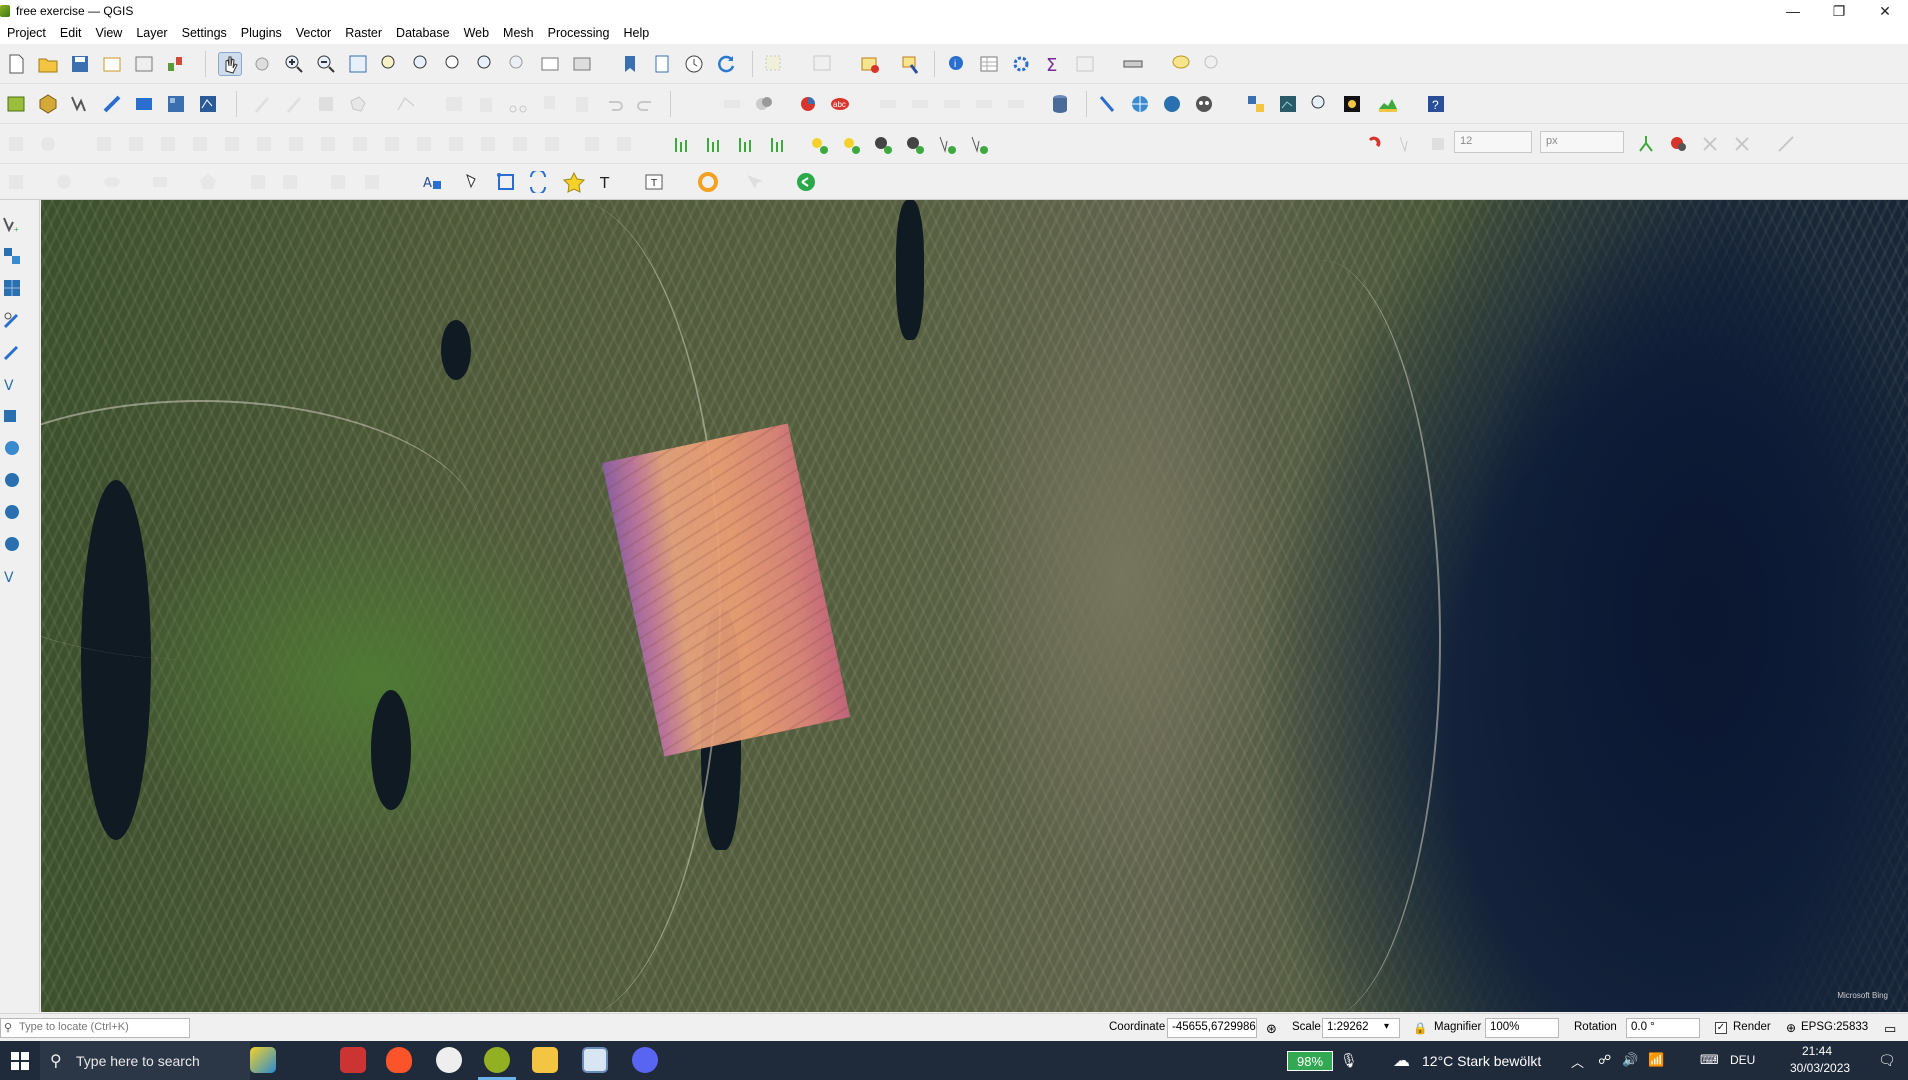 The width and height of the screenshot is (1908, 1080). What do you see at coordinates (1374, 144) in the screenshot?
I see `snapping-magnet-icon` at bounding box center [1374, 144].